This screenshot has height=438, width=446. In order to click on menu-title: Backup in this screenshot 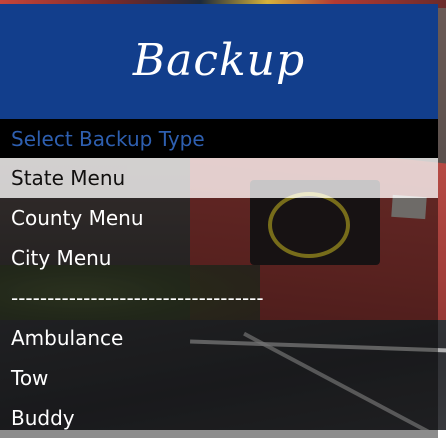, I will do `click(219, 60)`.